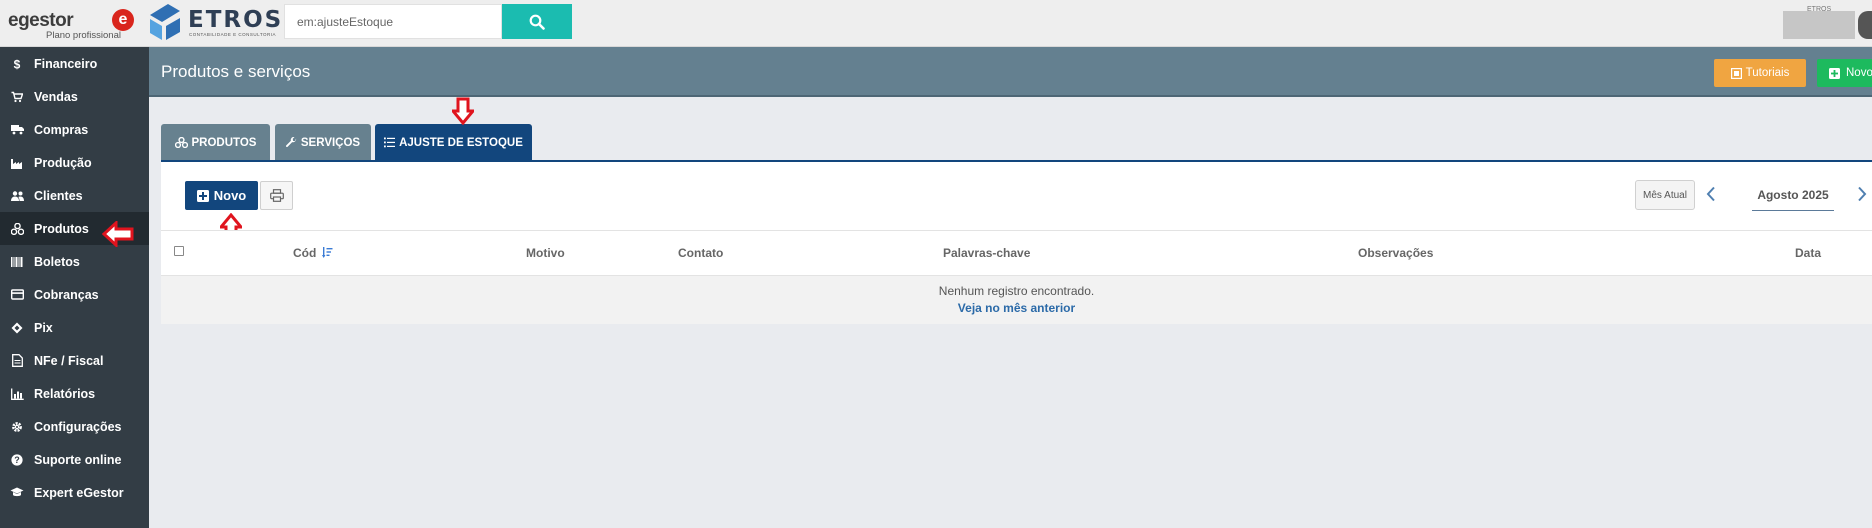 Image resolution: width=1872 pixels, height=528 pixels. Describe the element at coordinates (61, 129) in the screenshot. I see `sidebar-item-label: Compras` at that location.